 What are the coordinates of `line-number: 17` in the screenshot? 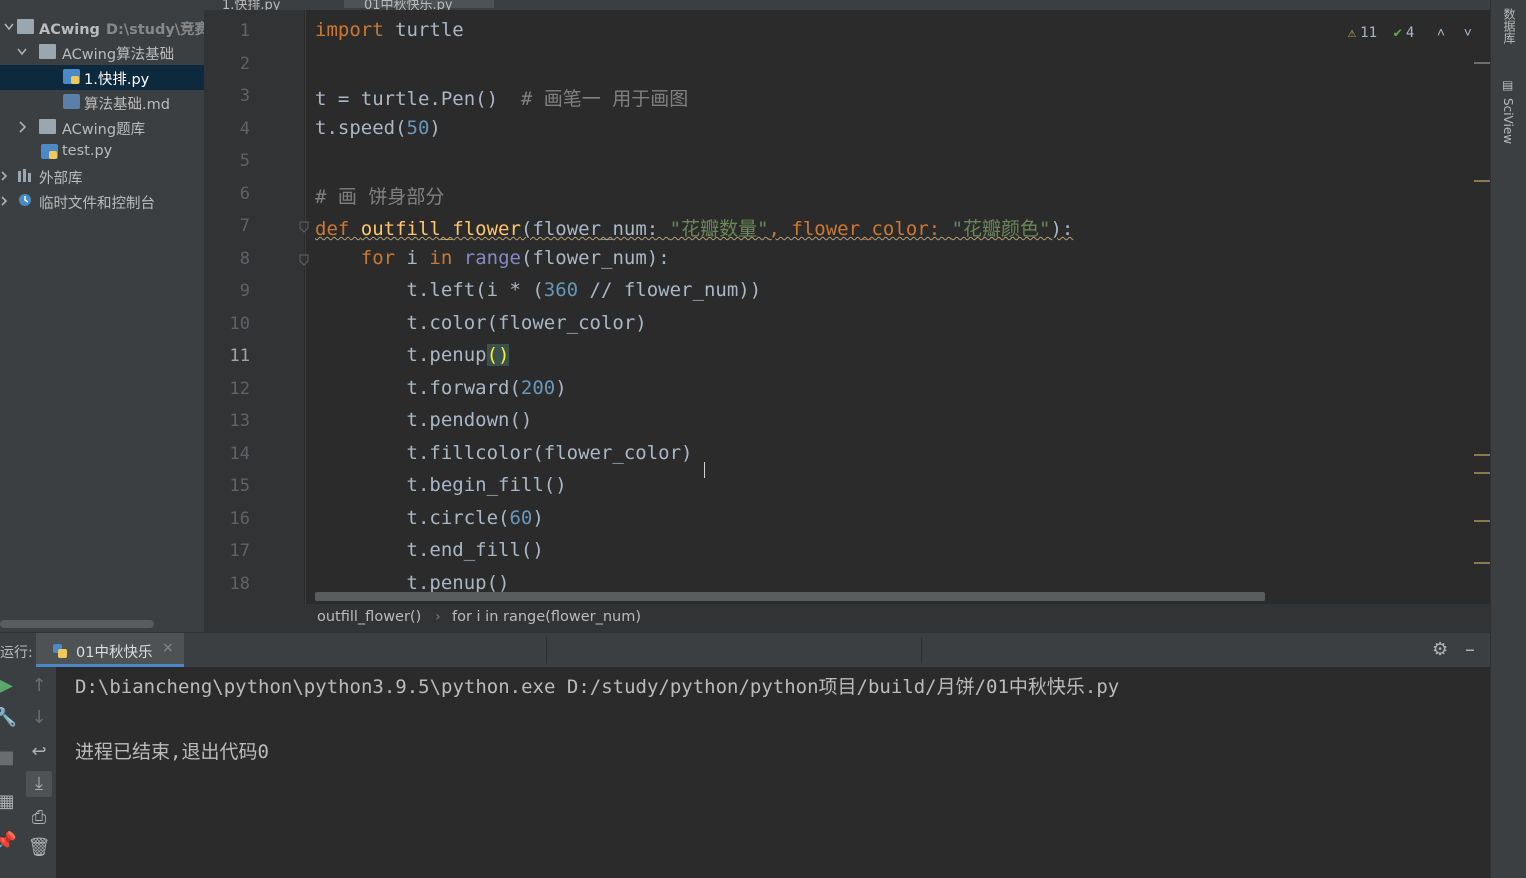 It's located at (239, 551).